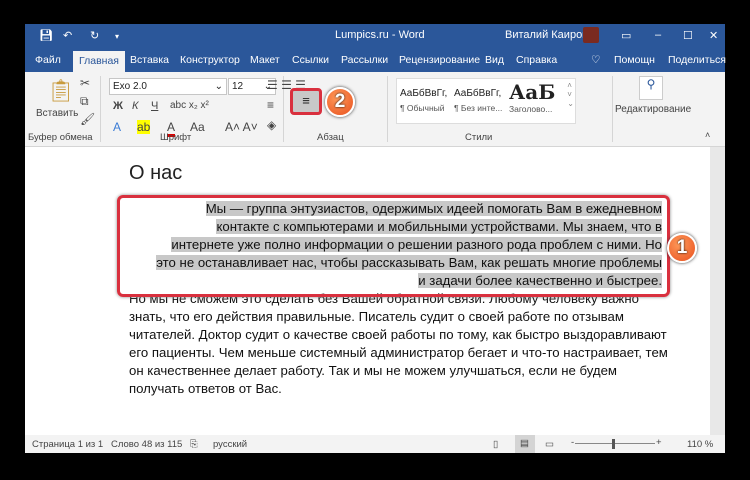  I want to click on tab-references: Ссылки, so click(310, 60).